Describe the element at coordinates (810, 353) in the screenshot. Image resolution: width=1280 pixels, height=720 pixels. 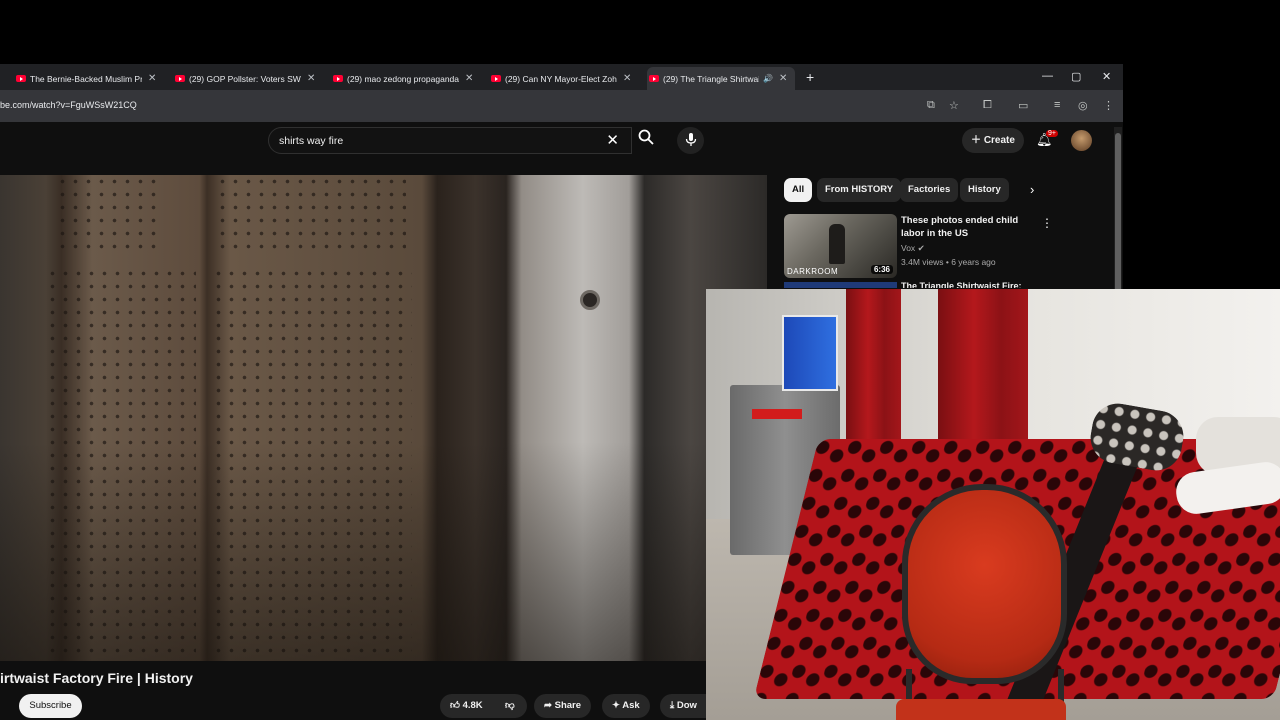
I see `drink-box` at that location.